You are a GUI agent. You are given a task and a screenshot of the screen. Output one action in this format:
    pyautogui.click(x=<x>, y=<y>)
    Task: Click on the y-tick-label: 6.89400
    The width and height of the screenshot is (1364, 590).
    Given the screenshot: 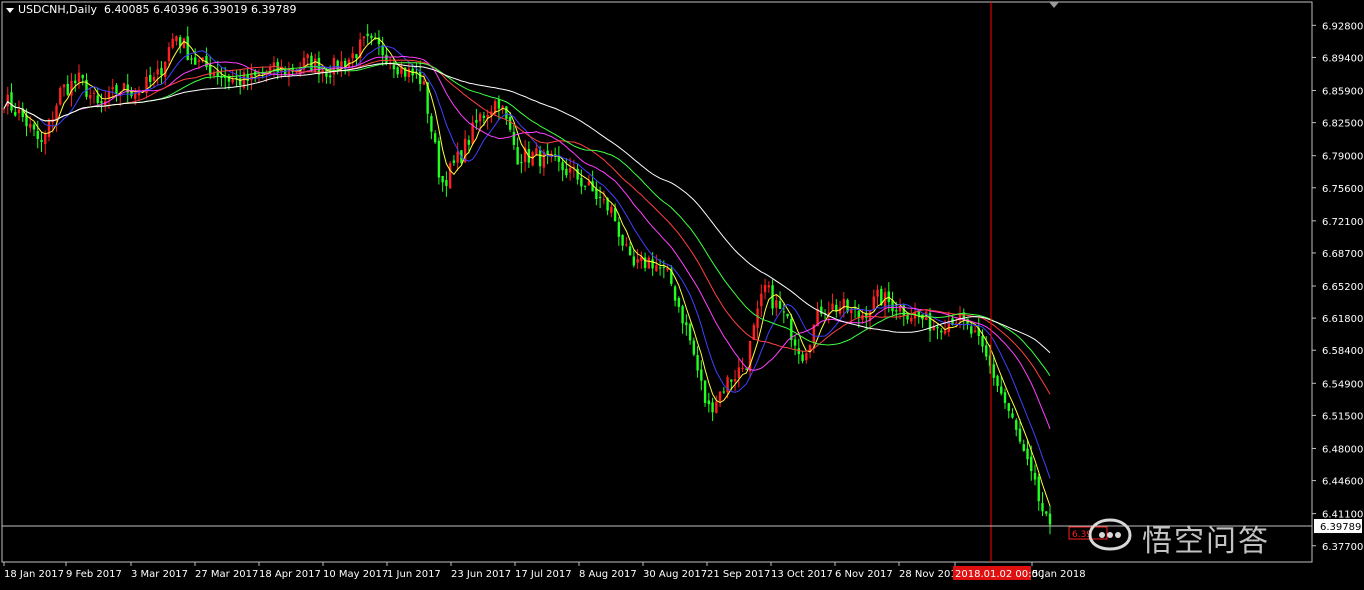 What is the action you would take?
    pyautogui.click(x=1342, y=58)
    